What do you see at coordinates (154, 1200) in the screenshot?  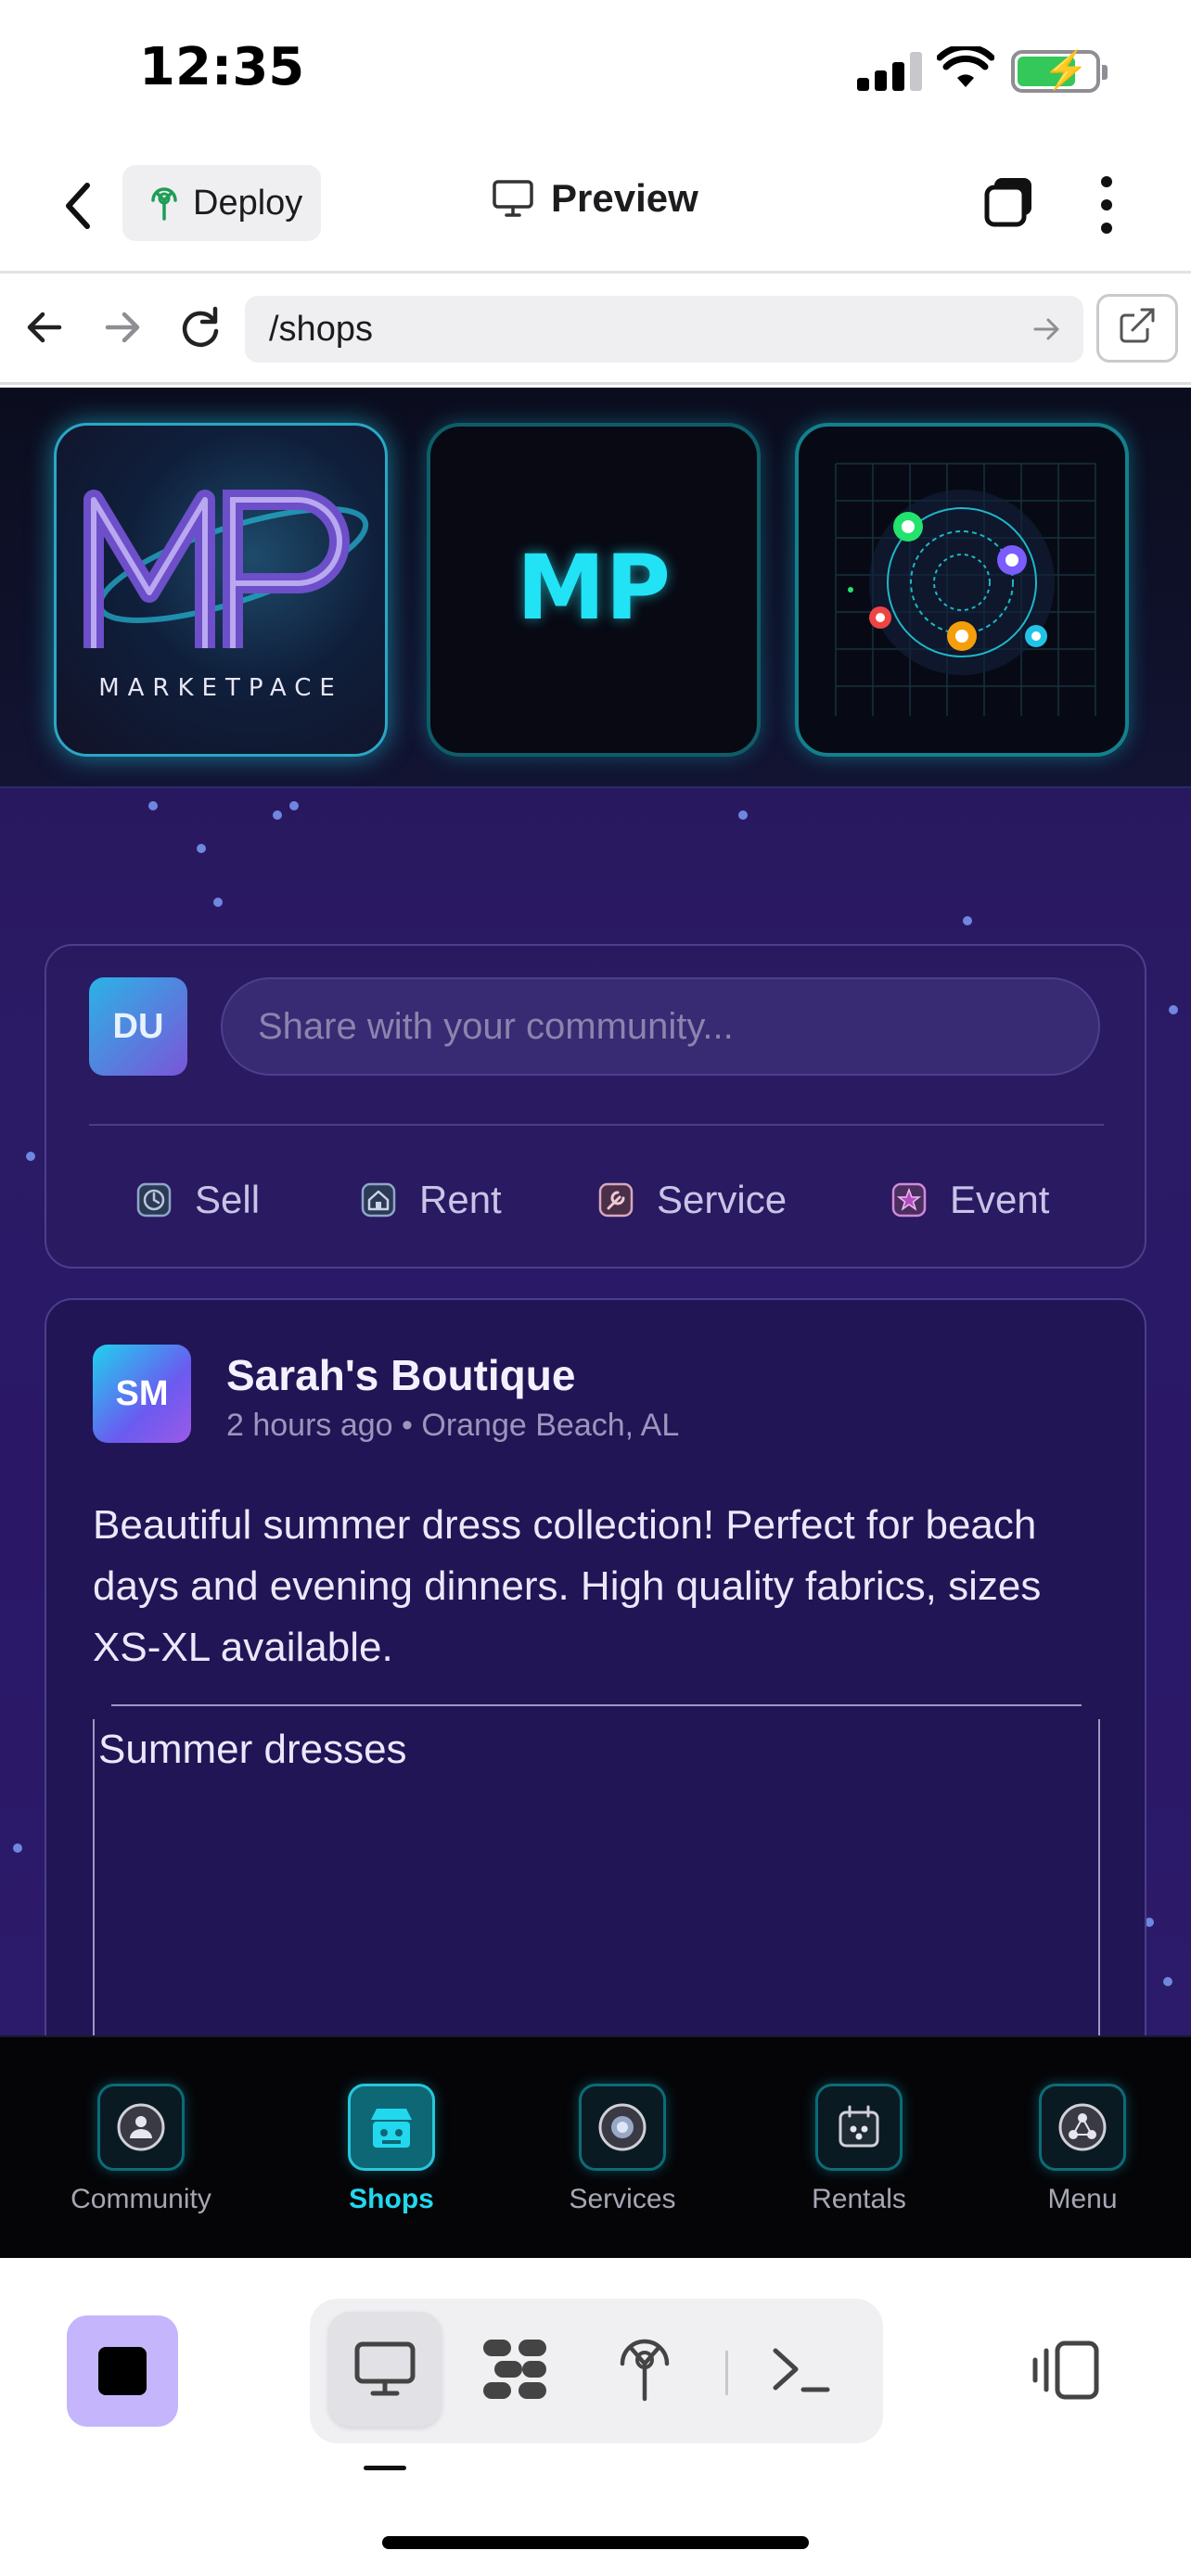 I see `clock-icon` at bounding box center [154, 1200].